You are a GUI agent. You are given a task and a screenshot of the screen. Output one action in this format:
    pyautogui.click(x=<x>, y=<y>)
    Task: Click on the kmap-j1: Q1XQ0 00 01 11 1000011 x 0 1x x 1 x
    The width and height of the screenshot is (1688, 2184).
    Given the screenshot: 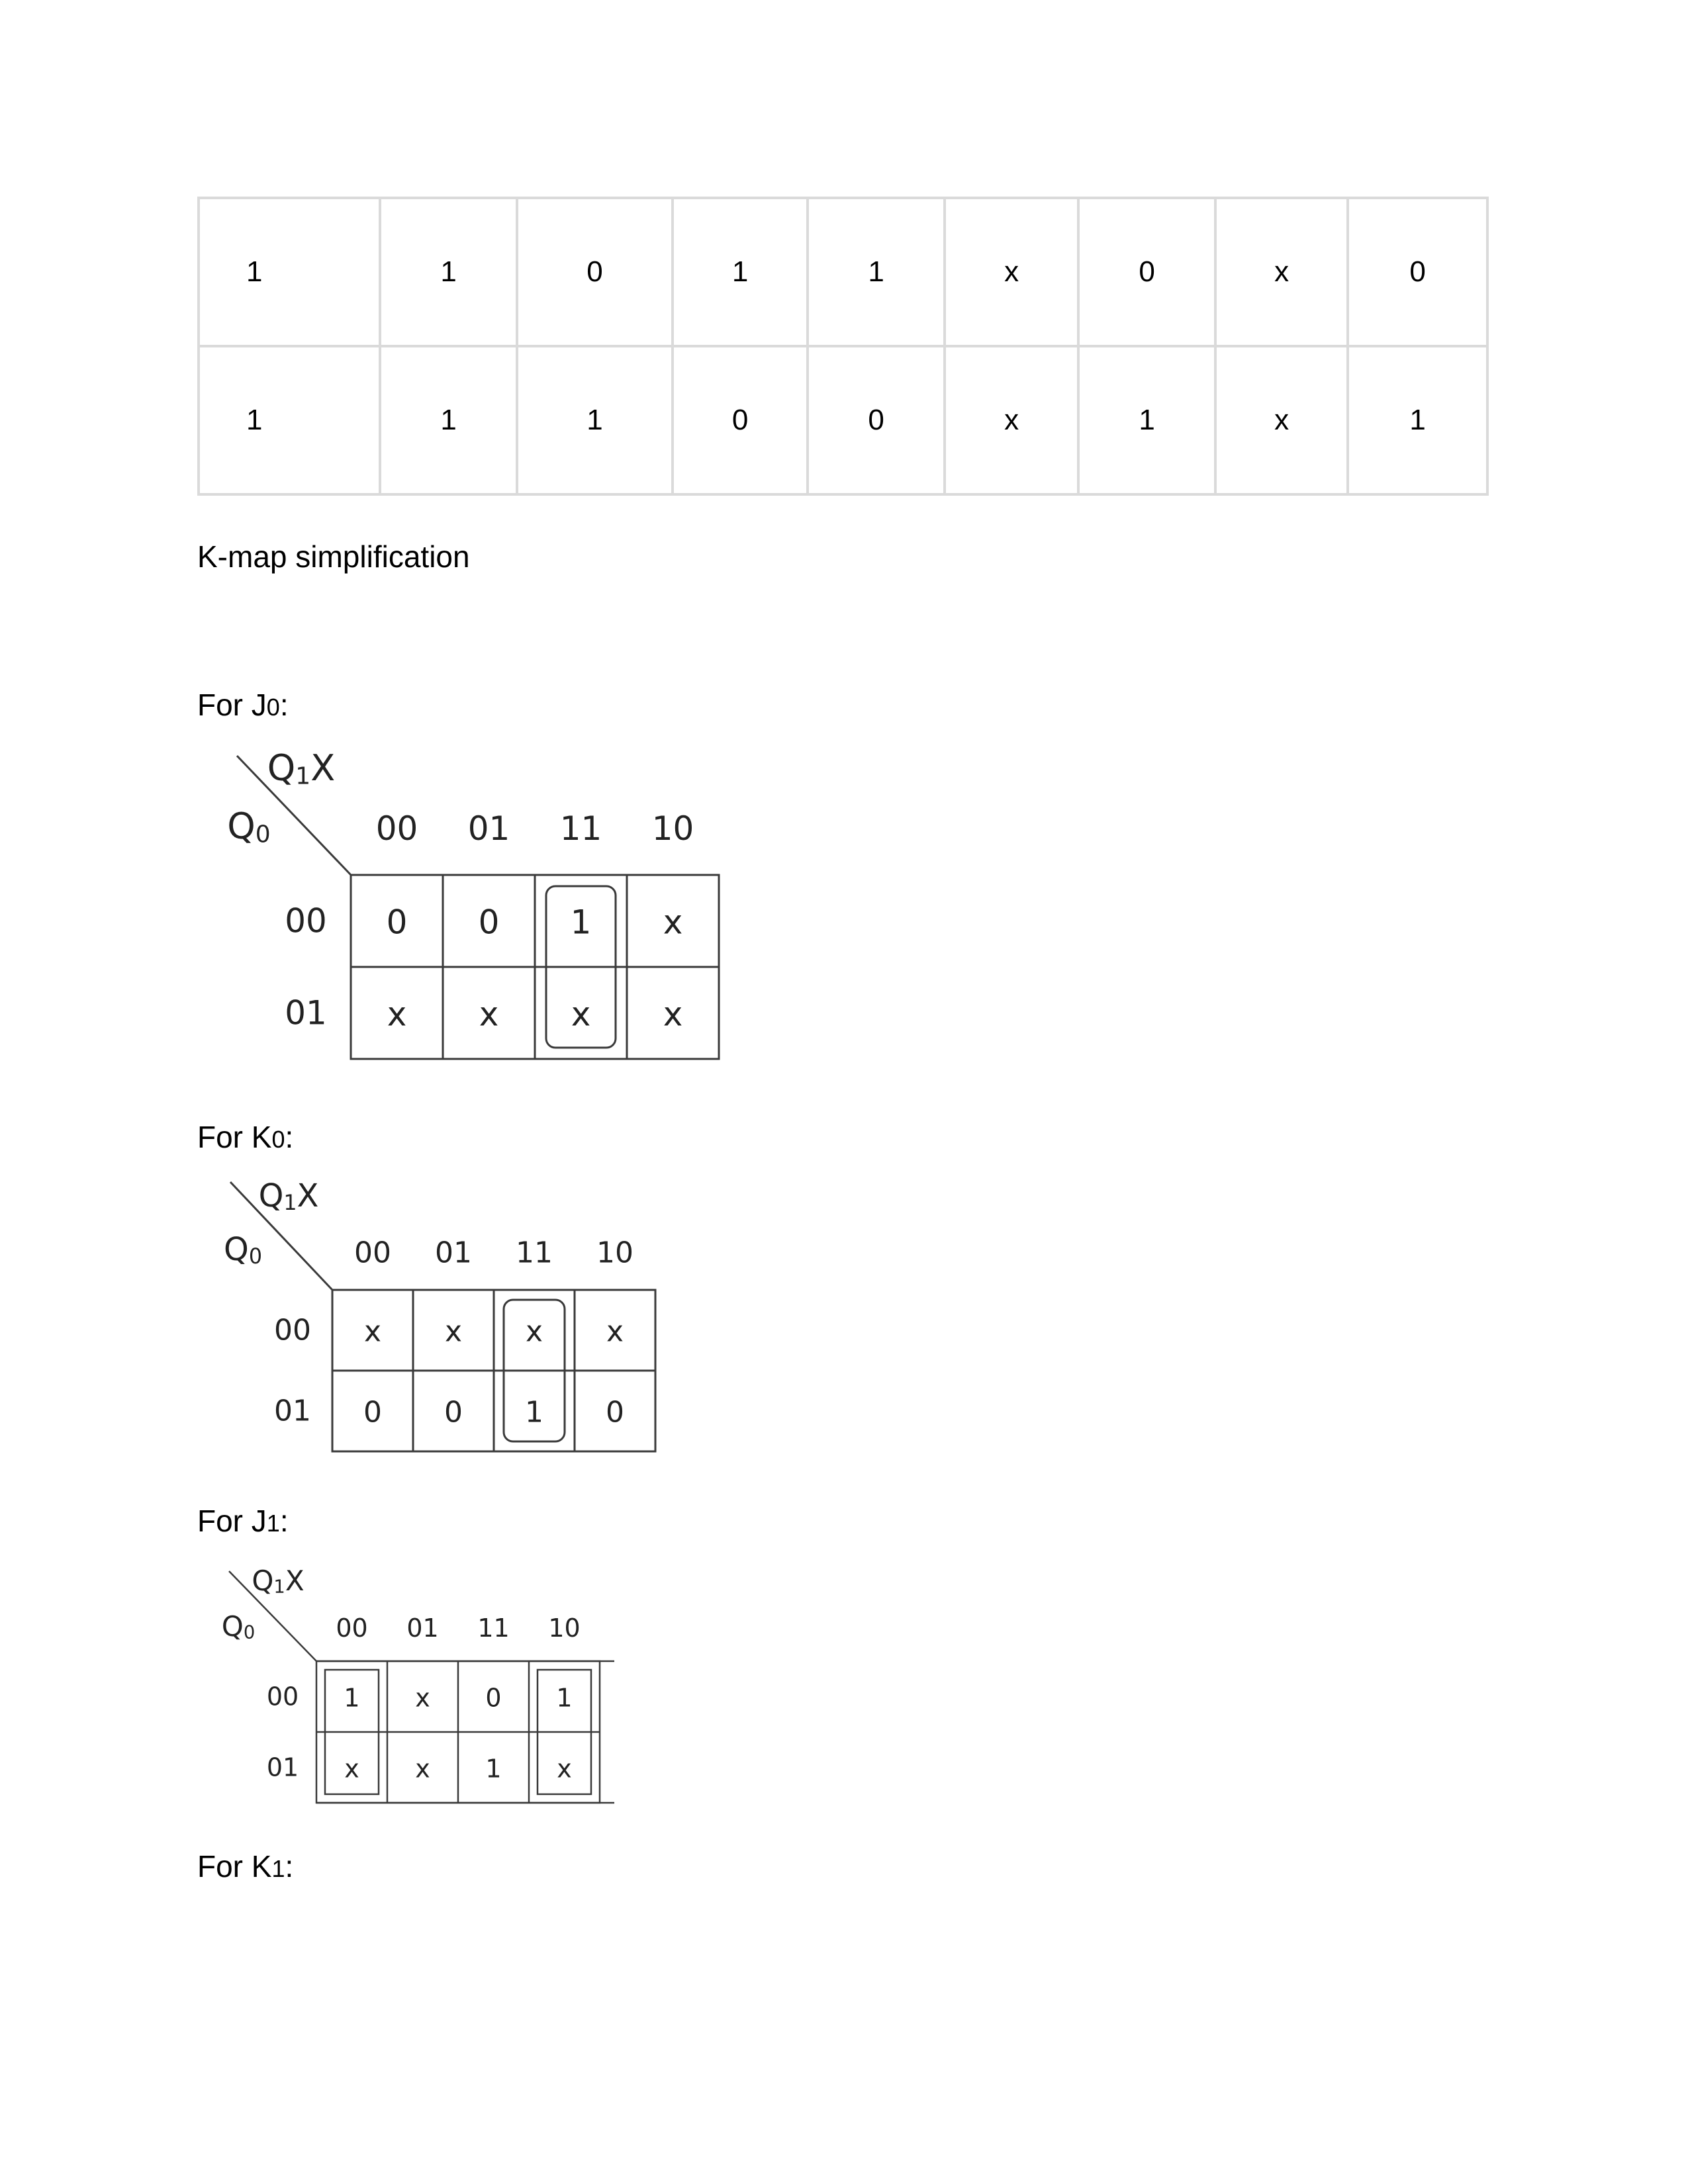 What is the action you would take?
    pyautogui.click(x=418, y=1684)
    